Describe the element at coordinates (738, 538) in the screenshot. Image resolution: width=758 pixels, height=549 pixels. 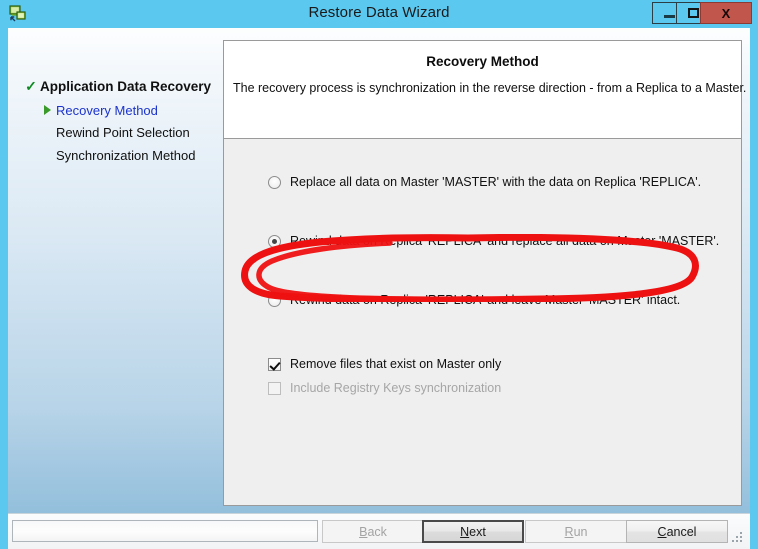
I see `resize-grip-icon` at that location.